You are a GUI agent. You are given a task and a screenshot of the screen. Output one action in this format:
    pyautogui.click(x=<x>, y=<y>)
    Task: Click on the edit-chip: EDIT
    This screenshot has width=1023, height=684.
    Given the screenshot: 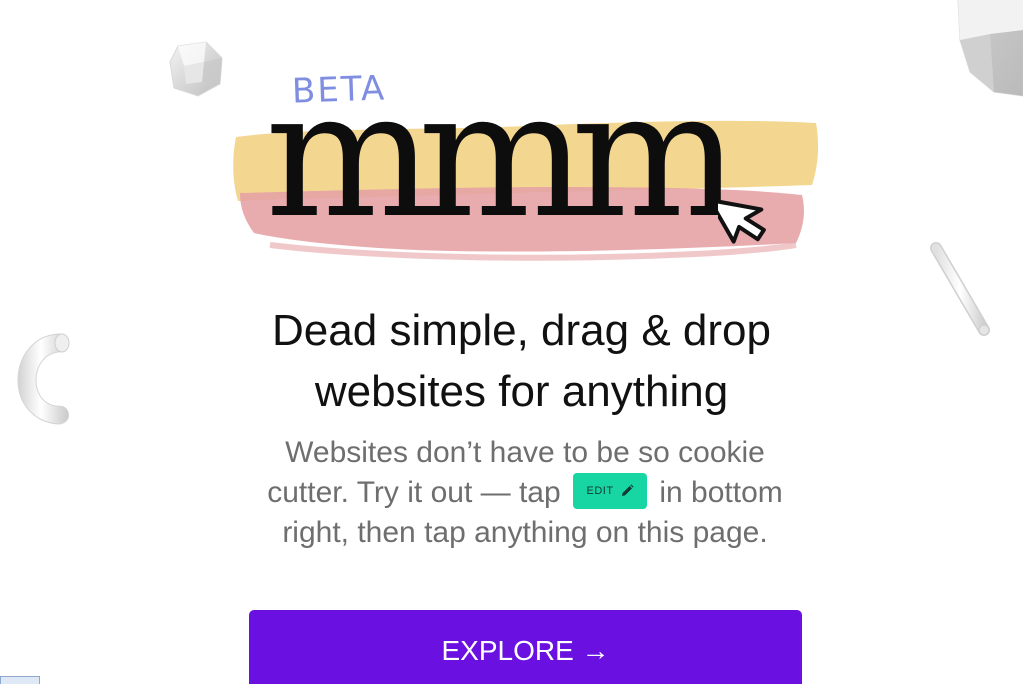 What is the action you would take?
    pyautogui.click(x=610, y=491)
    